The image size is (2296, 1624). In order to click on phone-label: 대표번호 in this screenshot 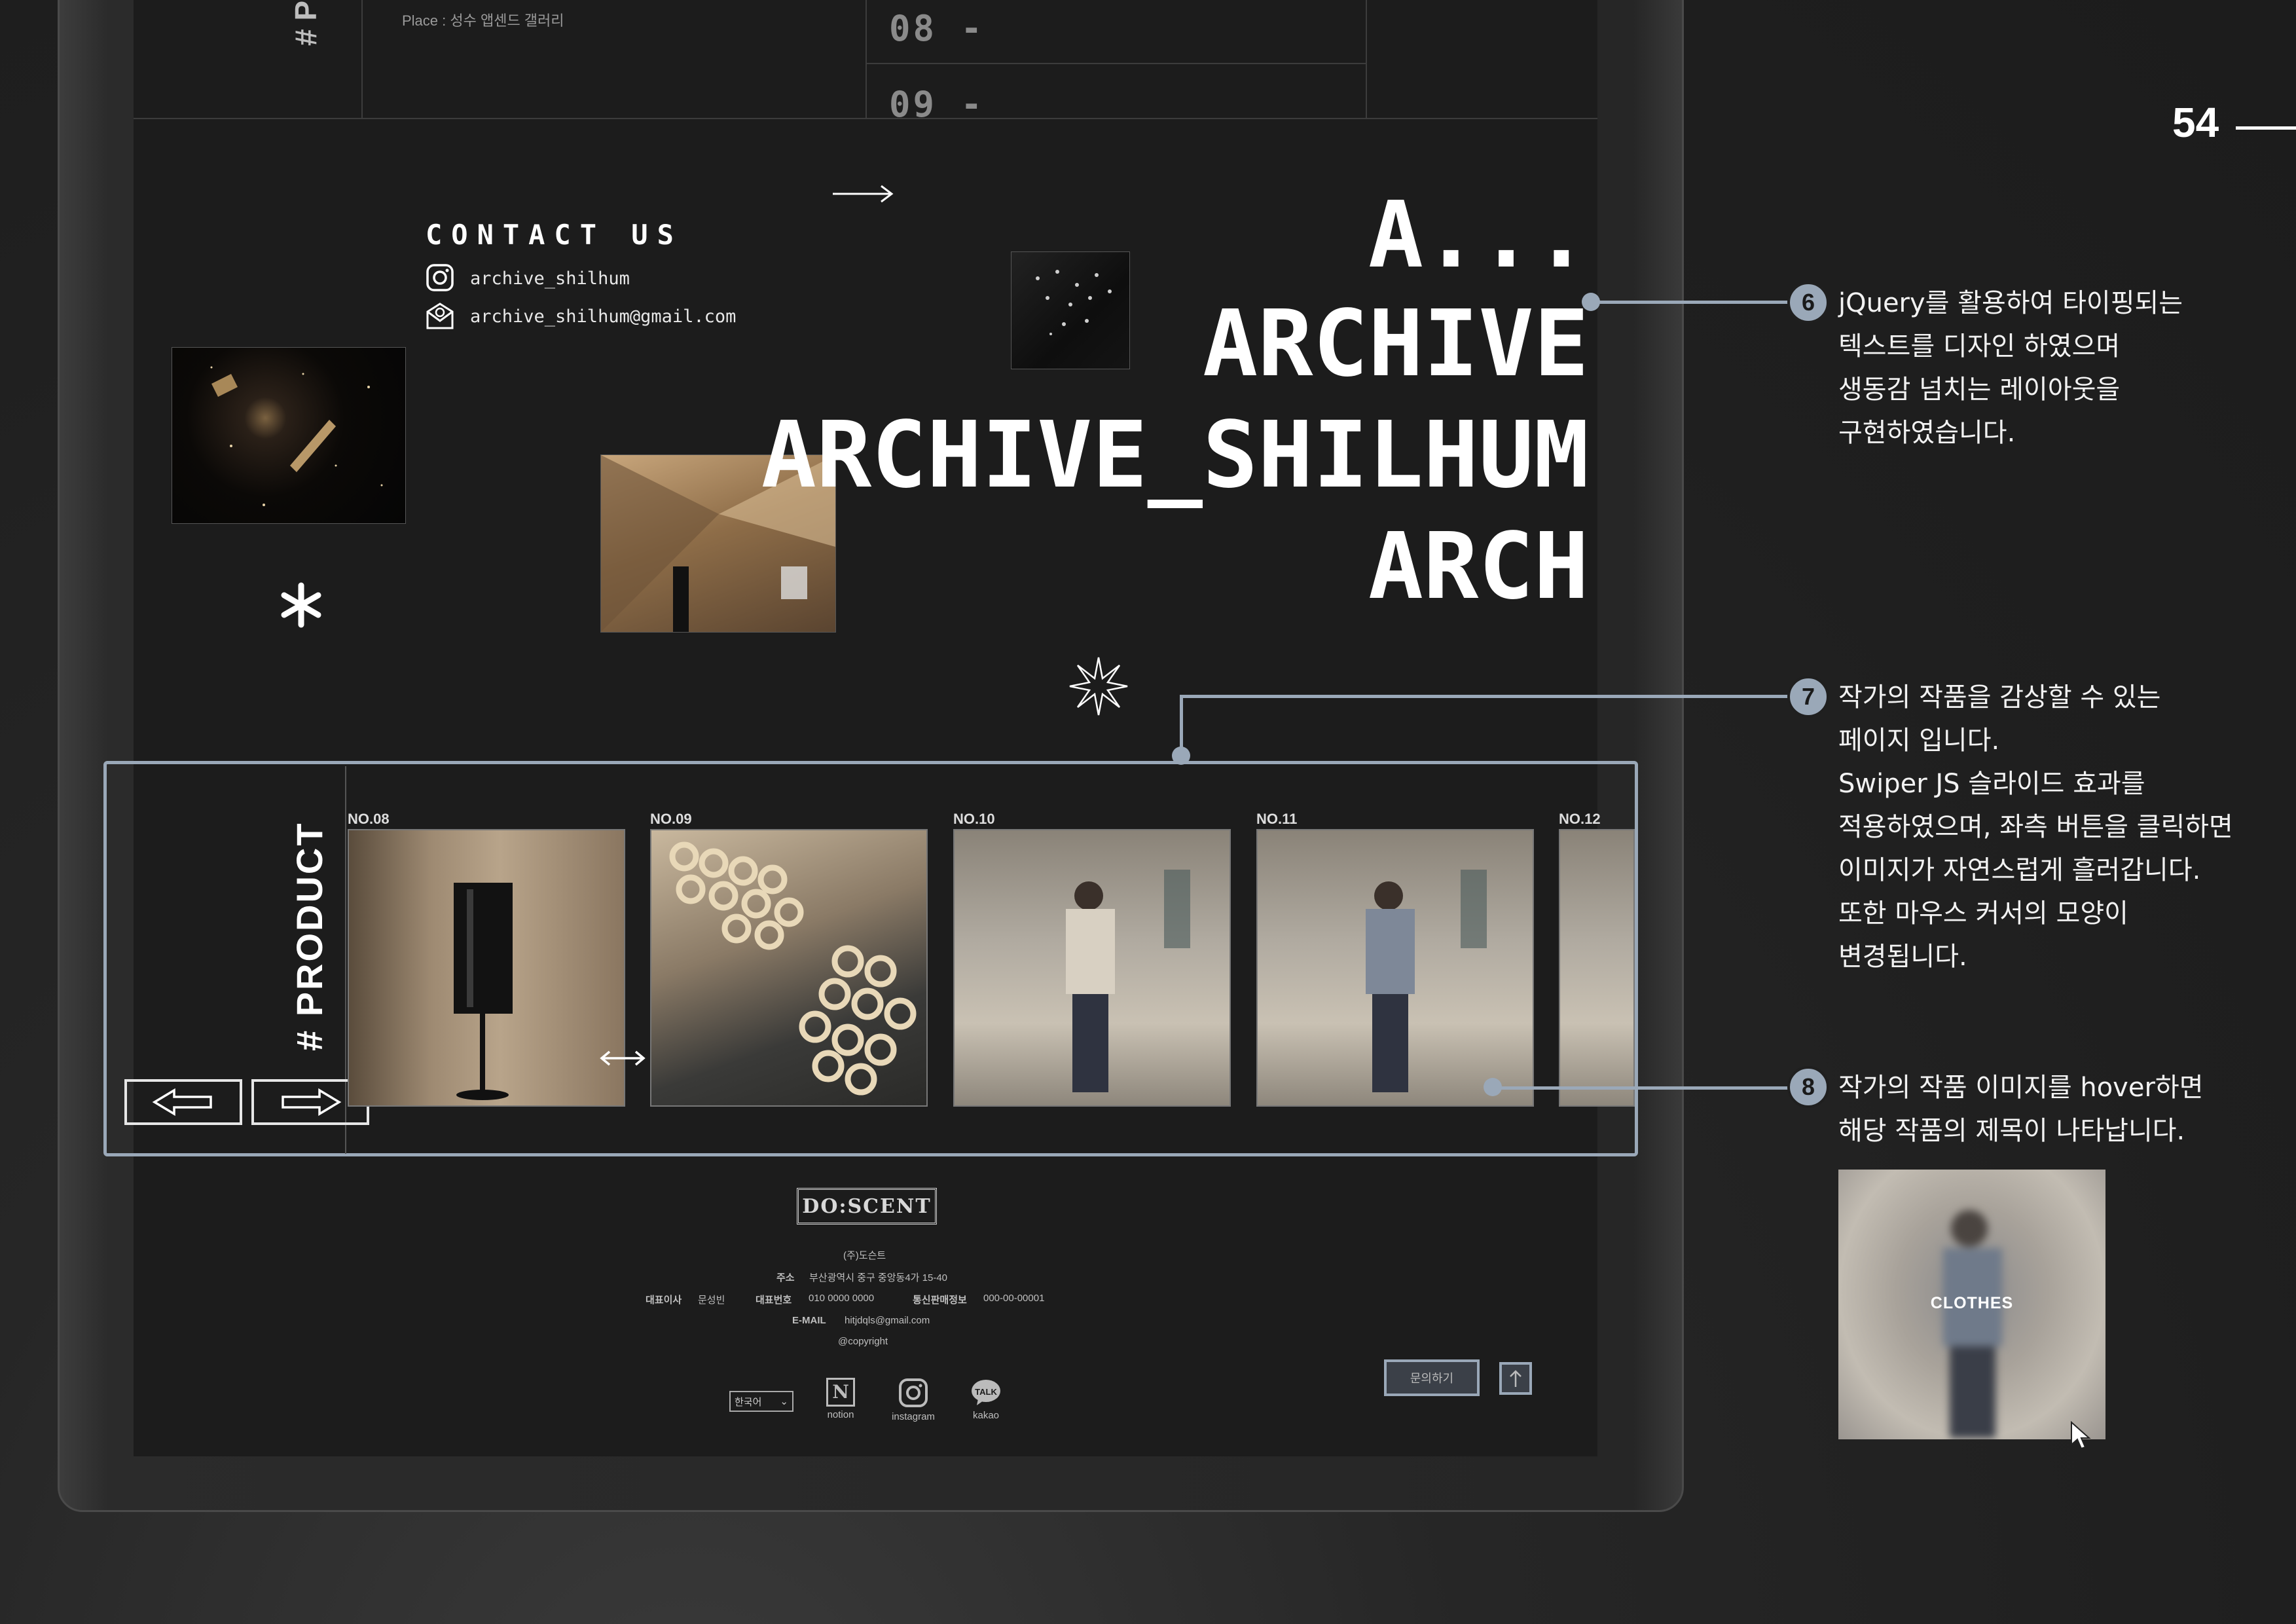, I will do `click(774, 1300)`.